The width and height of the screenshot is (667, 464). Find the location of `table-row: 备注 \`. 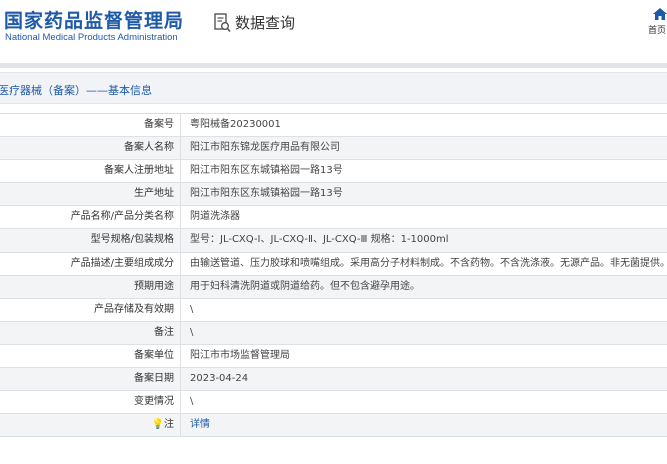

table-row: 备注 \ is located at coordinates (333, 333).